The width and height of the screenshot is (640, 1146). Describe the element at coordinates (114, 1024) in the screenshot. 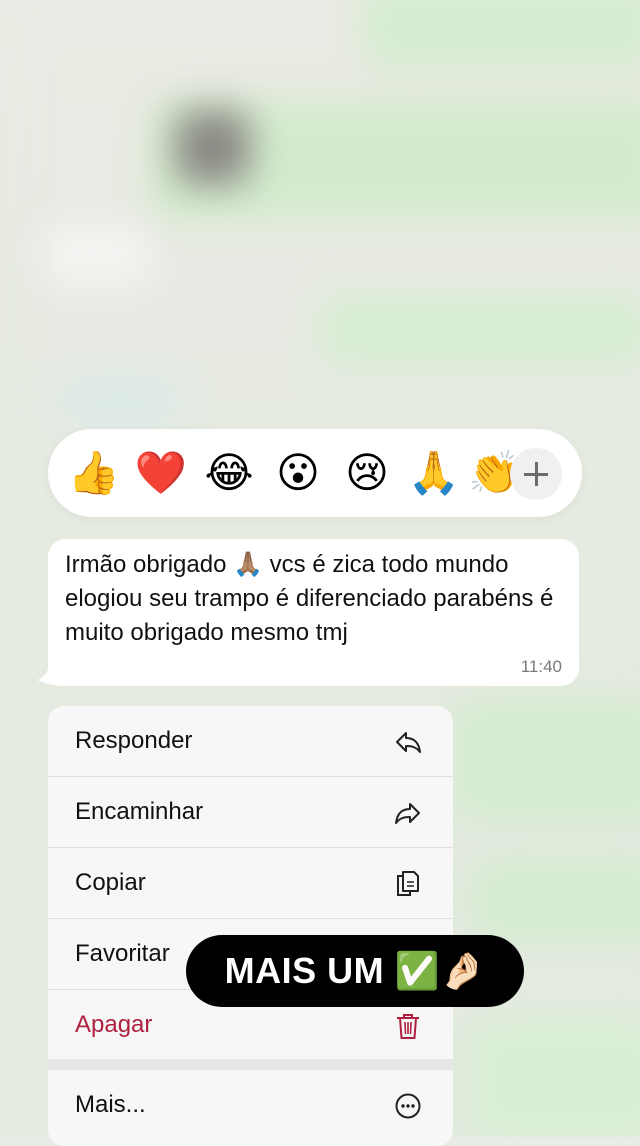

I see `menu-item-label: Apagar` at that location.